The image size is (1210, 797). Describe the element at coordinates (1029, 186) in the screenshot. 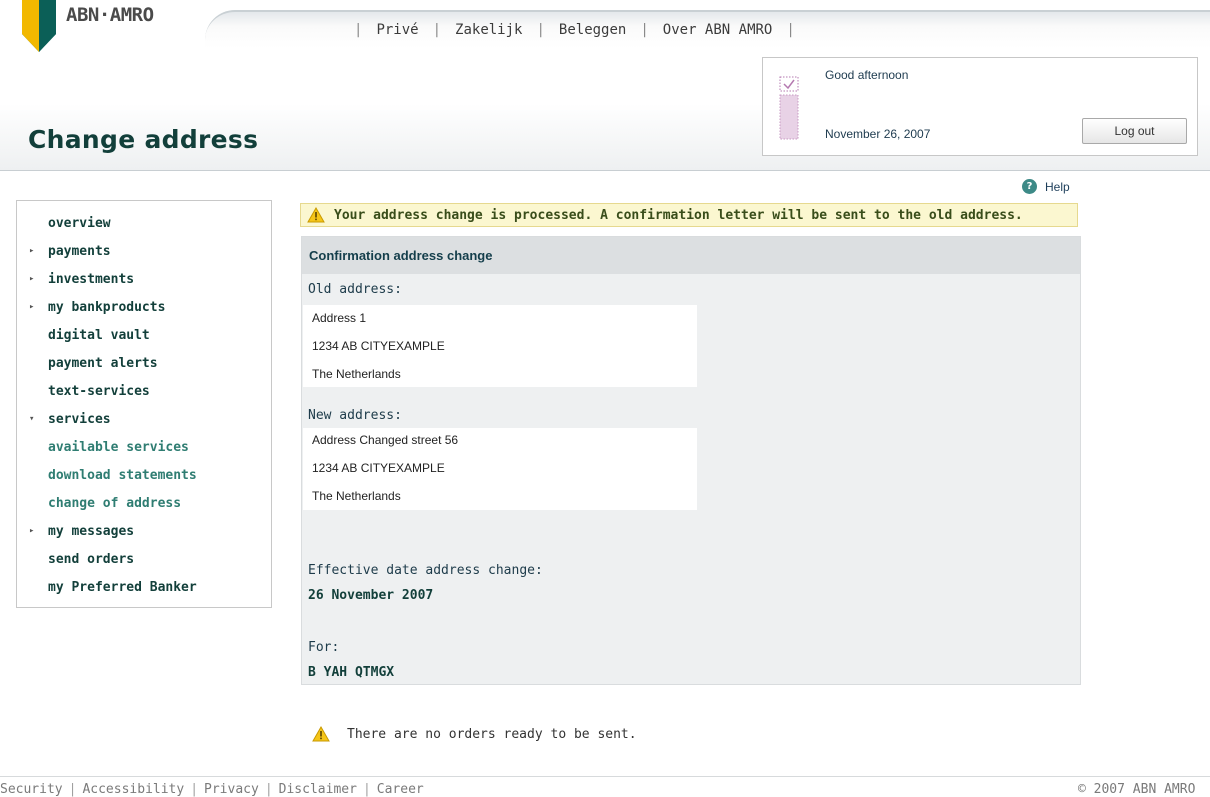

I see `help-icon: ?` at that location.